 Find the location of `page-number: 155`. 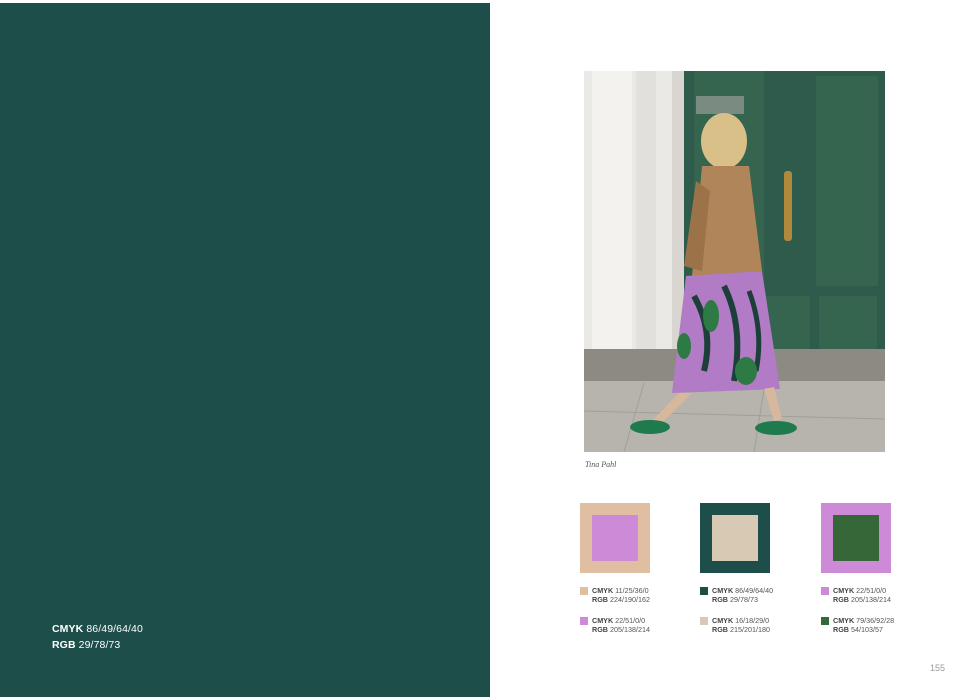

page-number: 155 is located at coordinates (938, 668).